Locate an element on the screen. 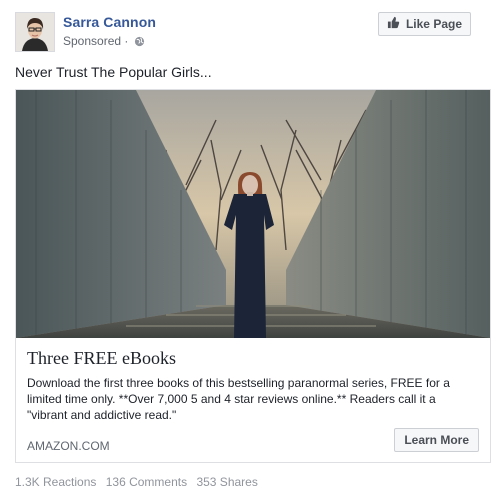 This screenshot has height=499, width=504. like-page-button: Like Page is located at coordinates (424, 24).